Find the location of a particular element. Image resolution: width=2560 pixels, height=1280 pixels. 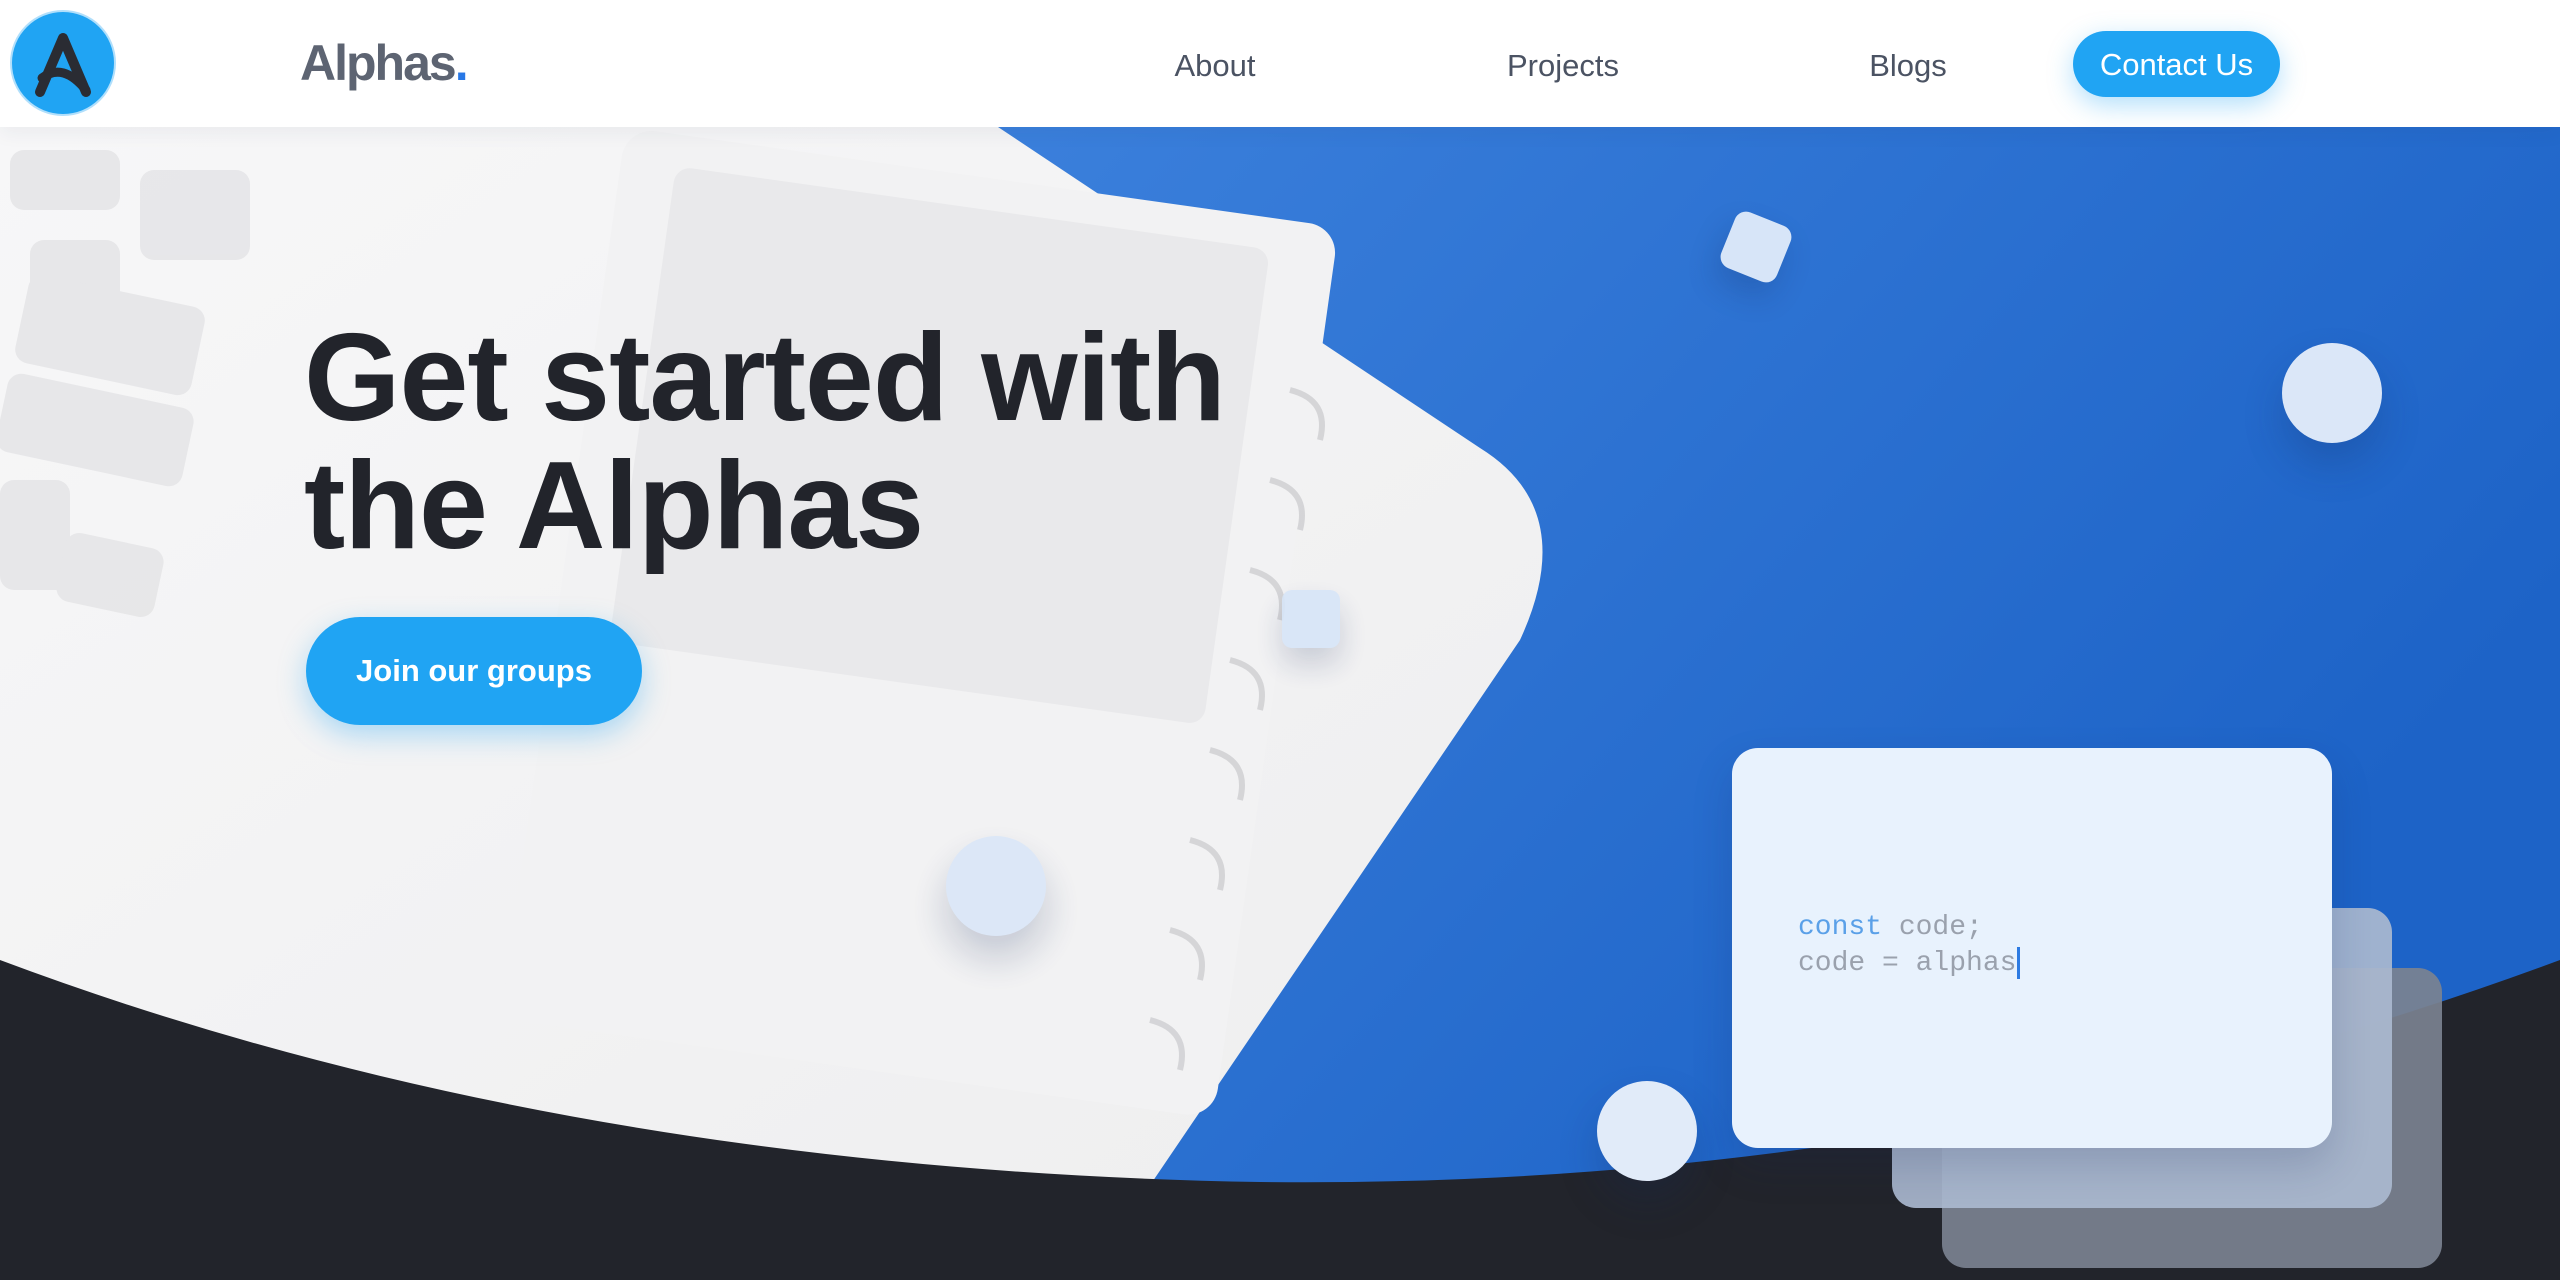

code-card: const code; code = alphas is located at coordinates (2032, 948).